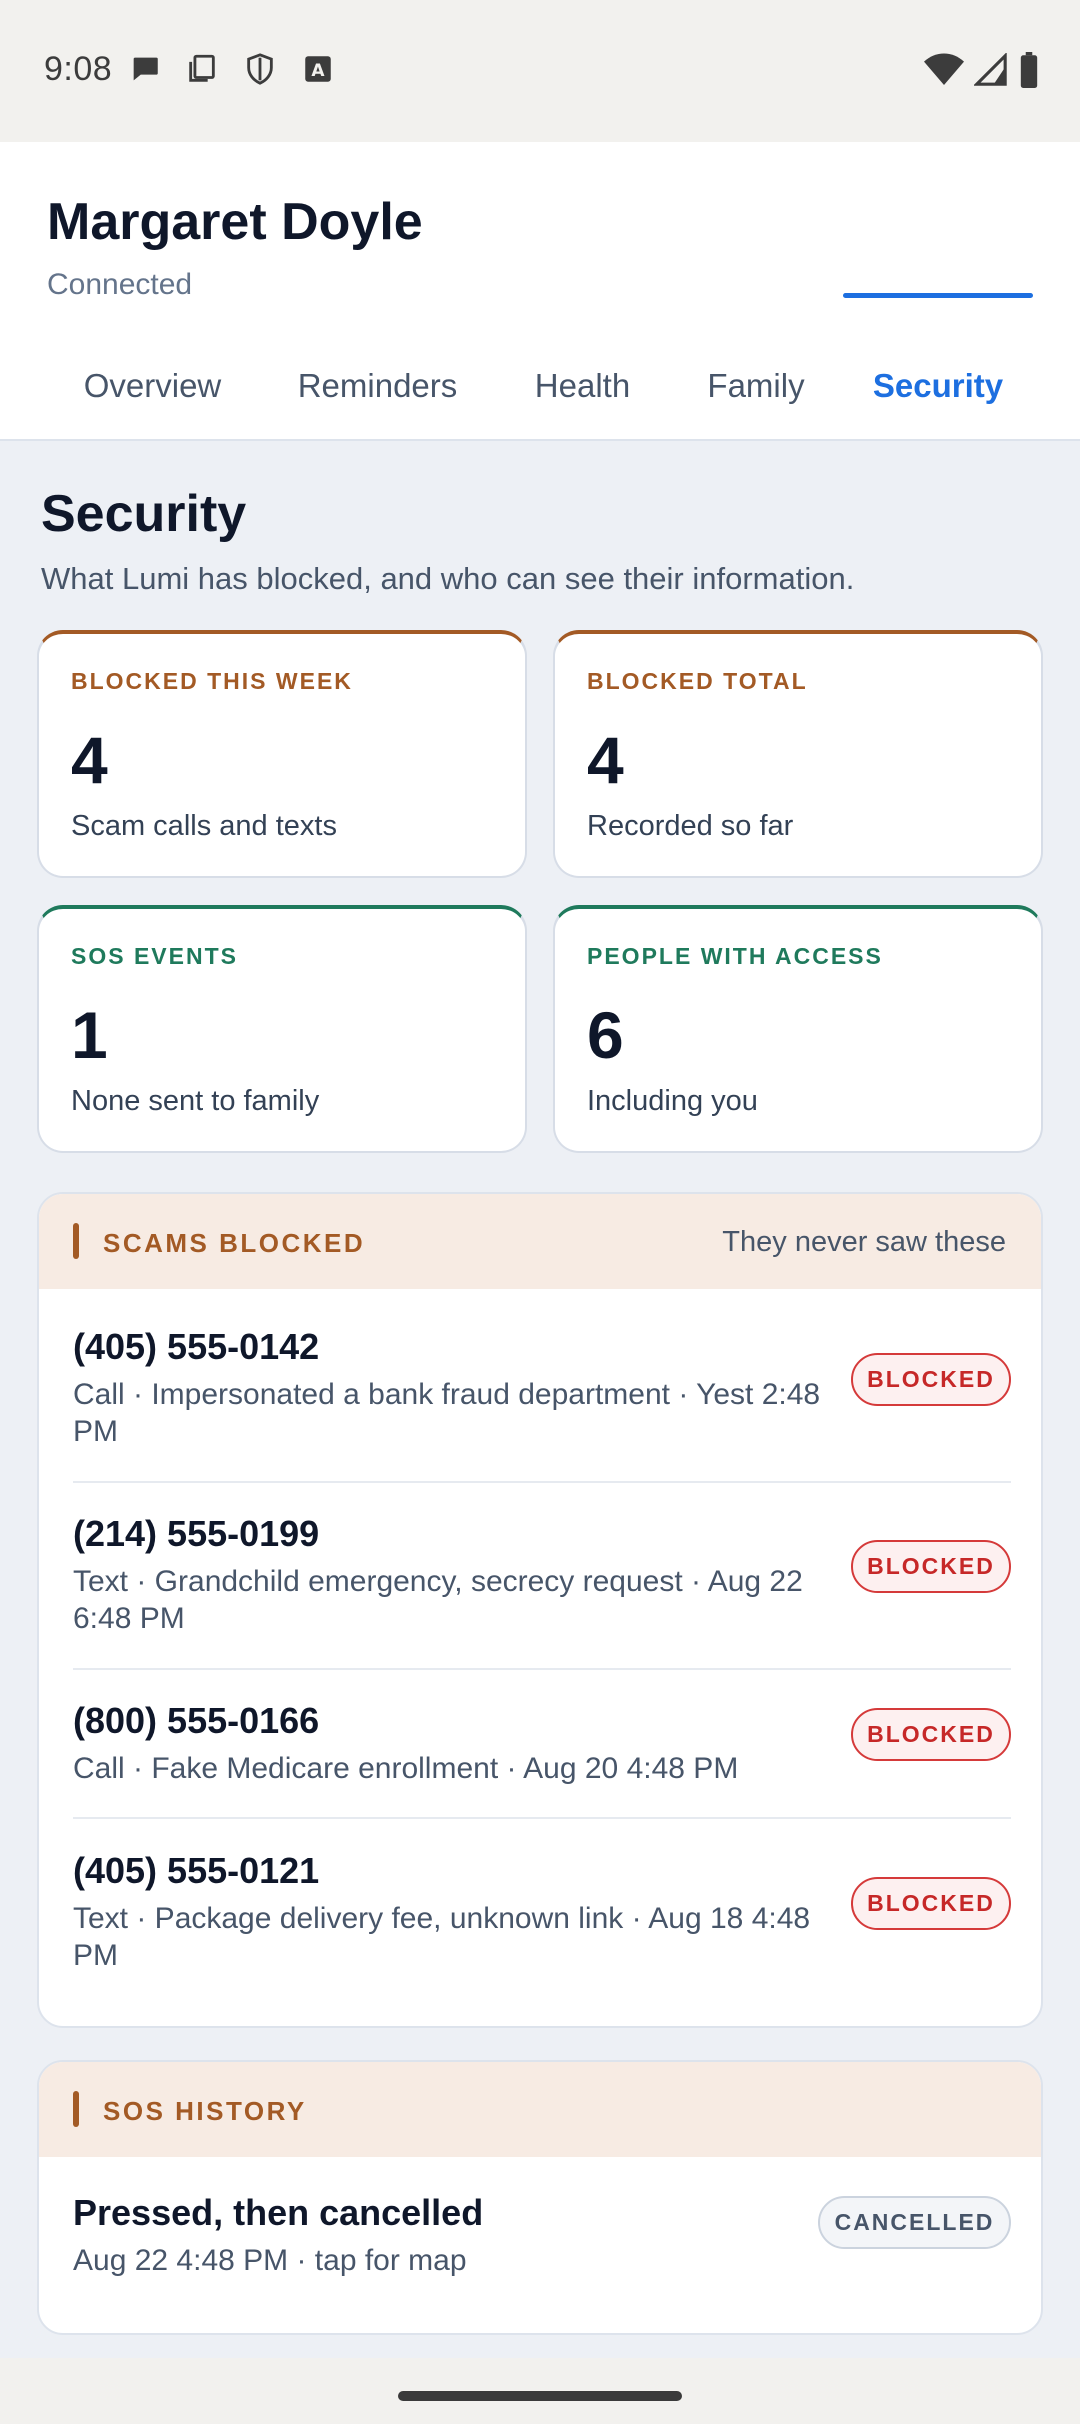 The image size is (1080, 2424). I want to click on gesture-nav-bar, so click(540, 2391).